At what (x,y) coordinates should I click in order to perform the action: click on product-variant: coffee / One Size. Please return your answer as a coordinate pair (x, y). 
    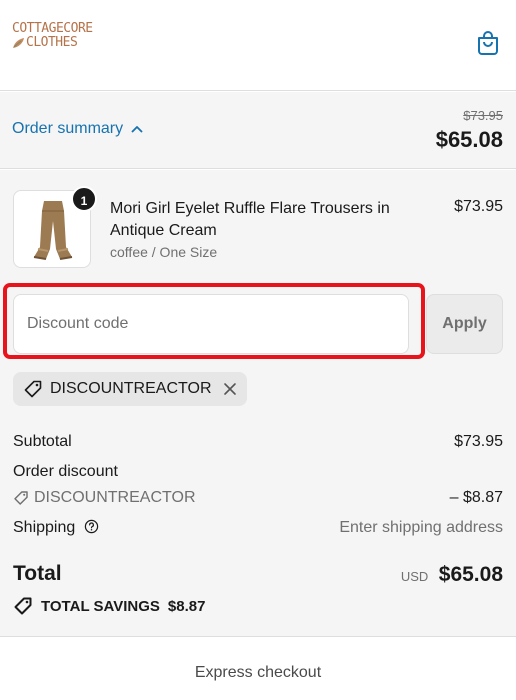
    Looking at the image, I should click on (164, 252).